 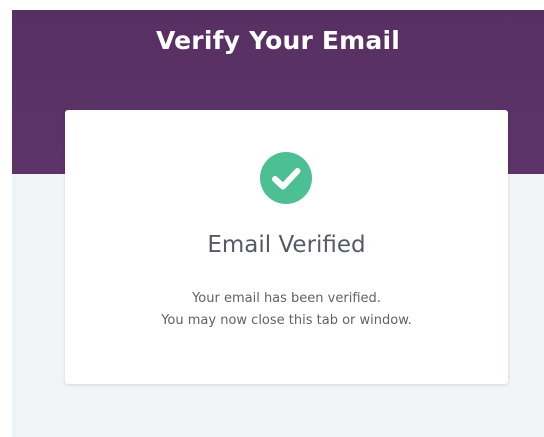 What do you see at coordinates (278, 40) in the screenshot?
I see `page-title: Verify Your Email` at bounding box center [278, 40].